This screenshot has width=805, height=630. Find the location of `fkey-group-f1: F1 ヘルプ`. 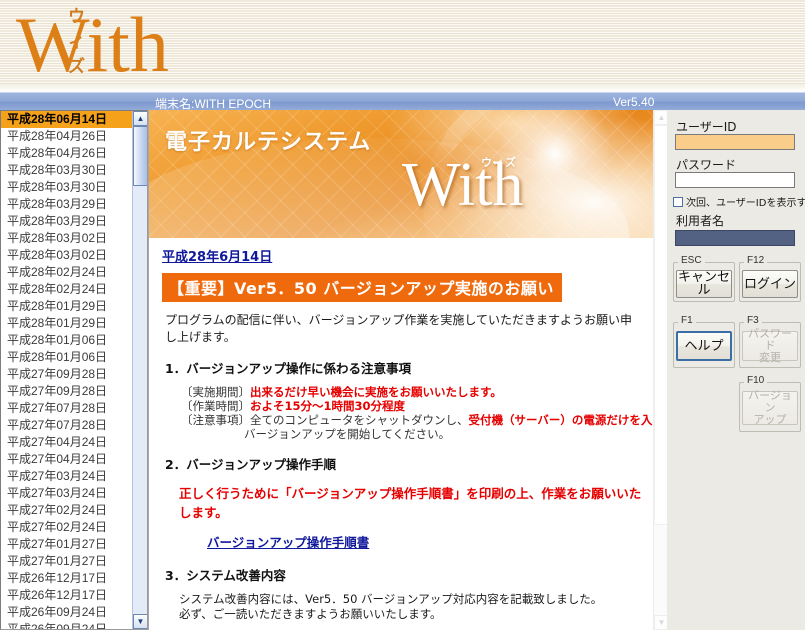

fkey-group-f1: F1 ヘルプ is located at coordinates (704, 341).